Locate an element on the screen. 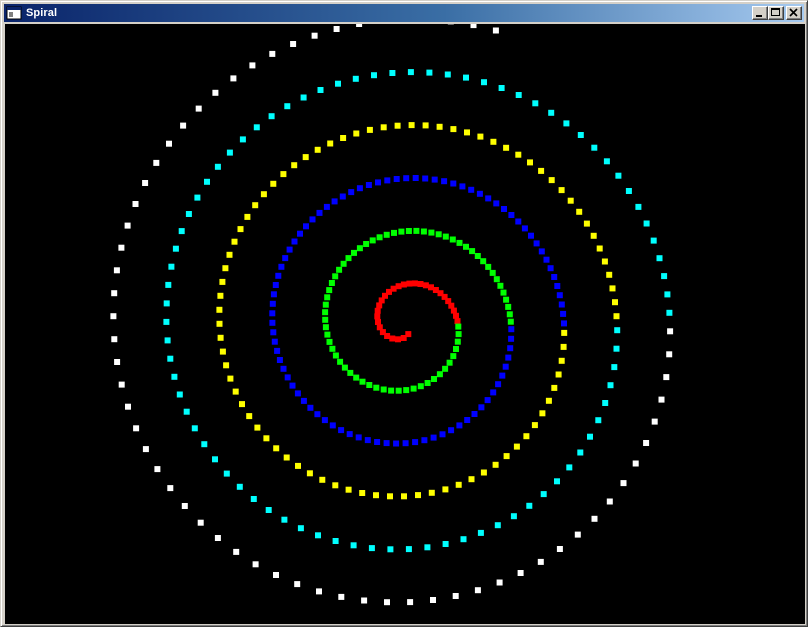  maximize-icon is located at coordinates (775, 12).